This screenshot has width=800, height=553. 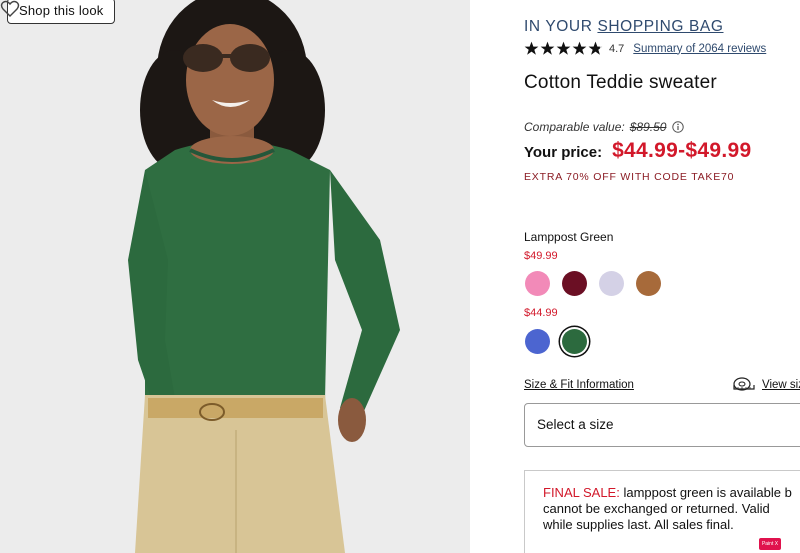 What do you see at coordinates (537, 341) in the screenshot?
I see `color-swatch-blue` at bounding box center [537, 341].